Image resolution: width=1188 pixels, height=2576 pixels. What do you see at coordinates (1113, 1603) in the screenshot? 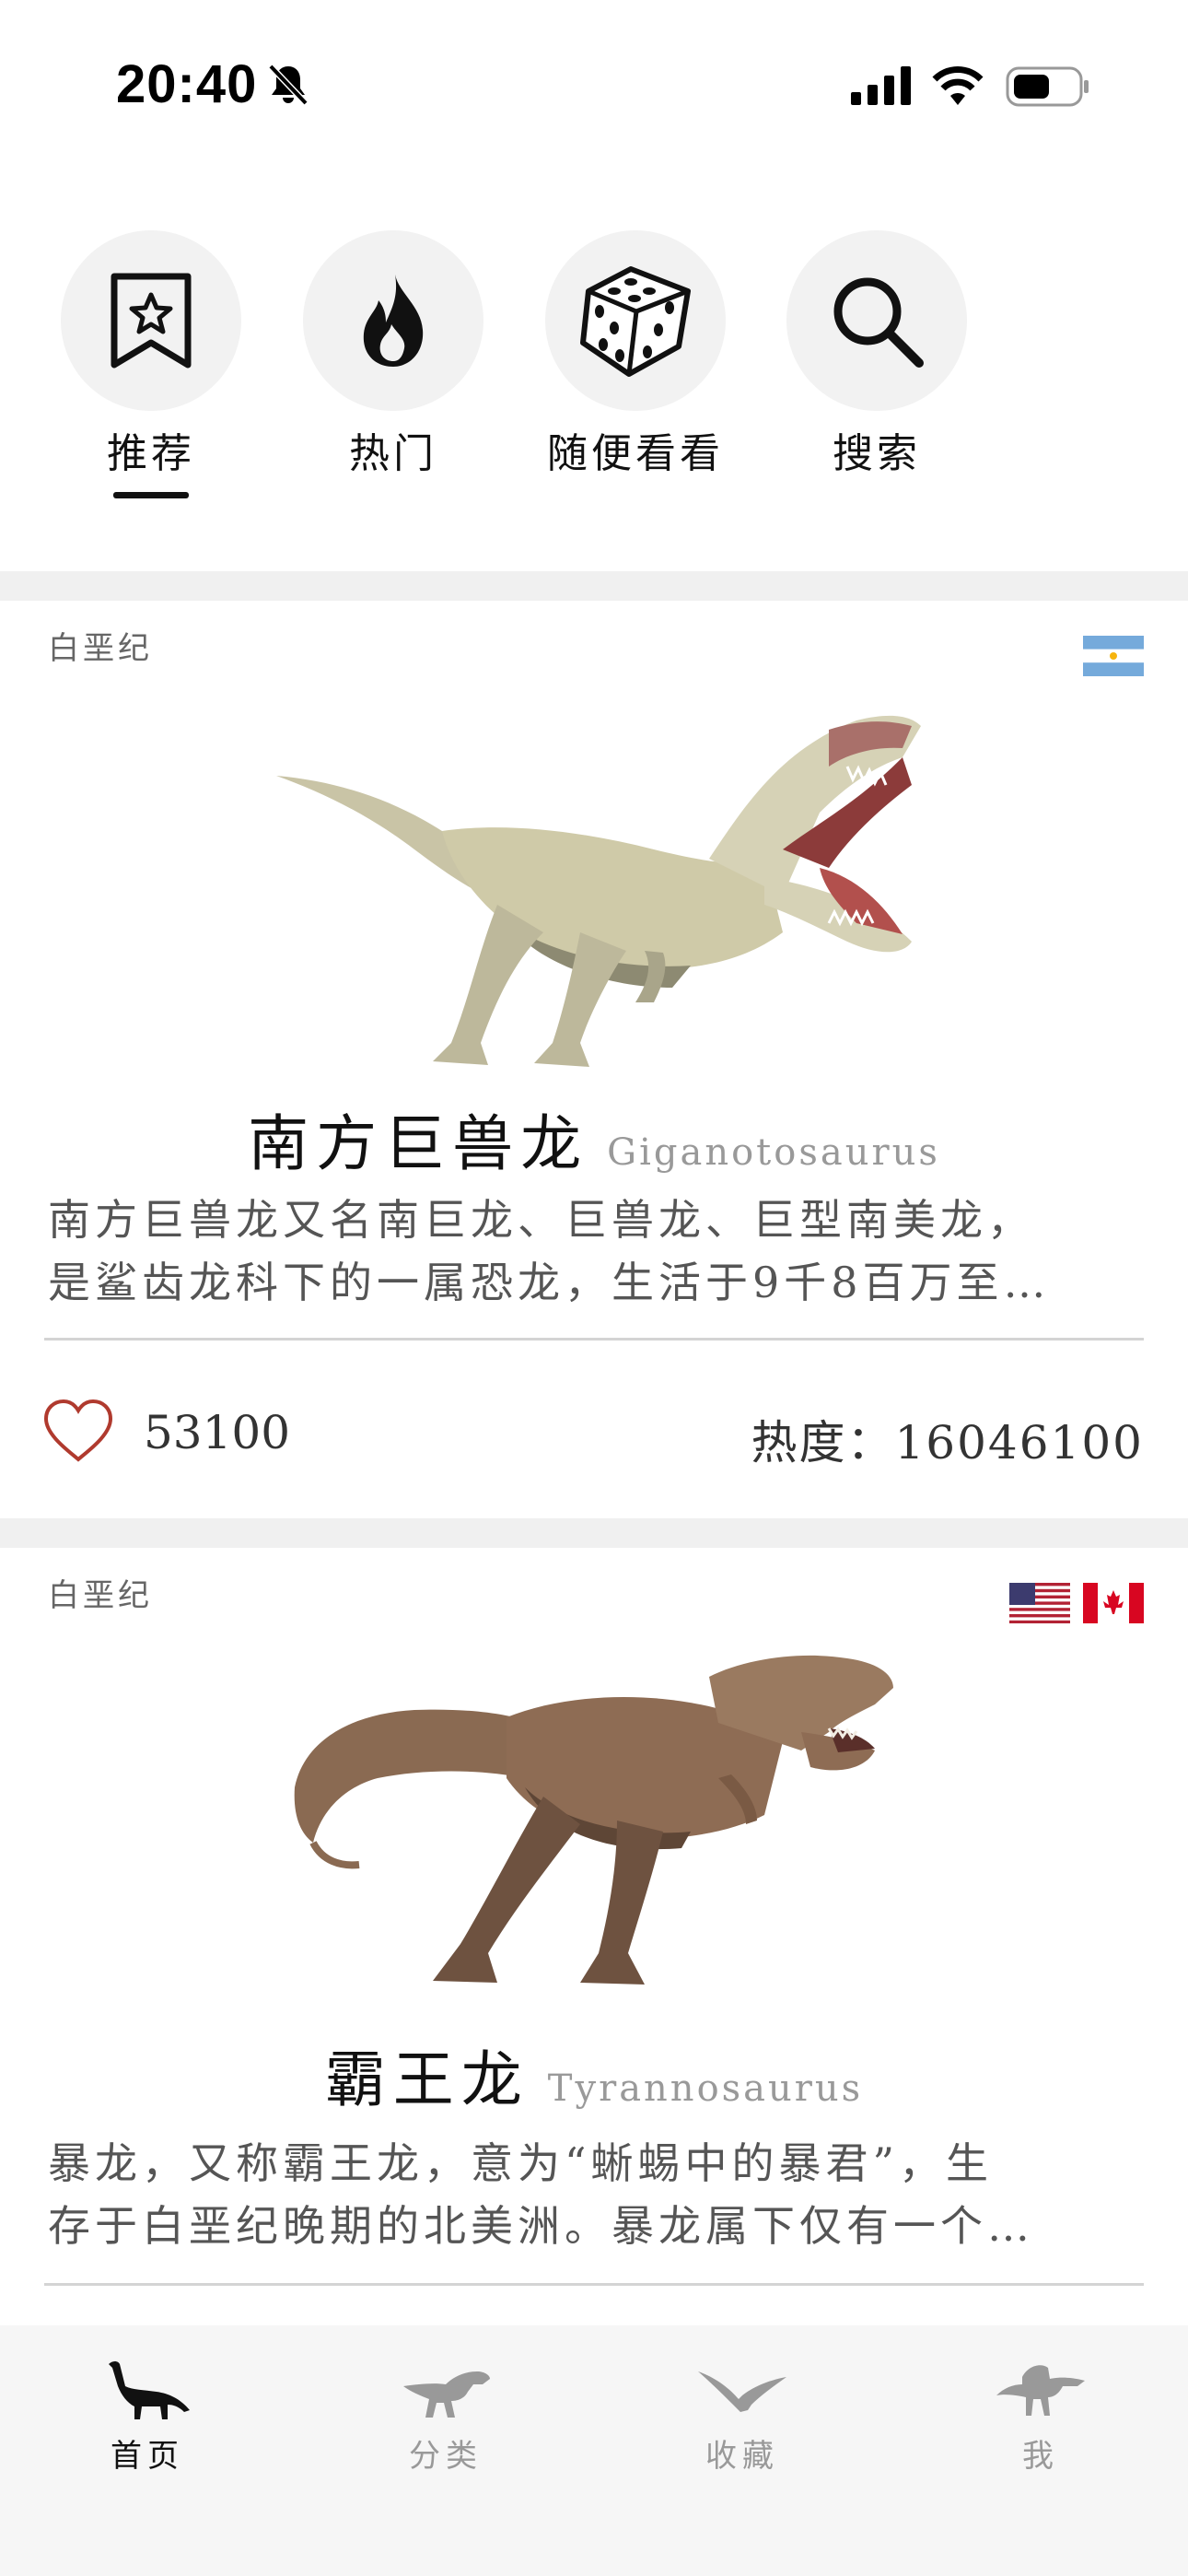
I see `canada-flag-icon` at bounding box center [1113, 1603].